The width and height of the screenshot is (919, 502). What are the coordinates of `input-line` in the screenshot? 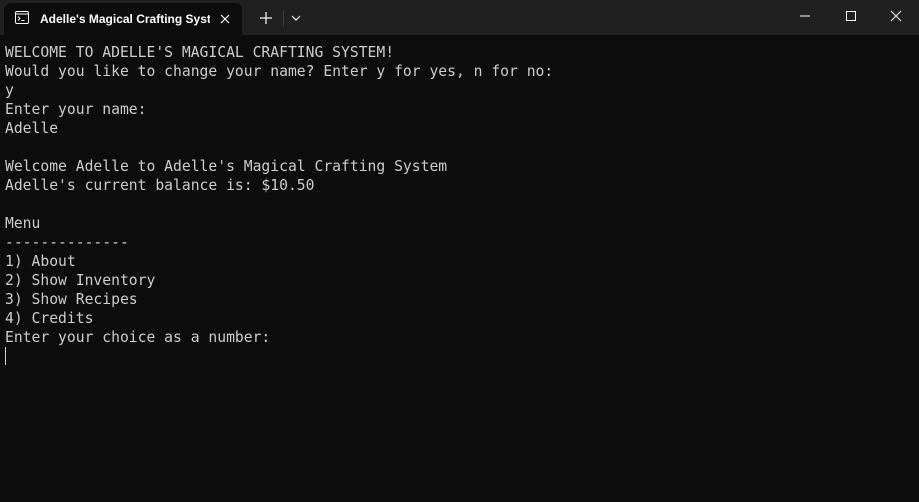 It's located at (457, 356).